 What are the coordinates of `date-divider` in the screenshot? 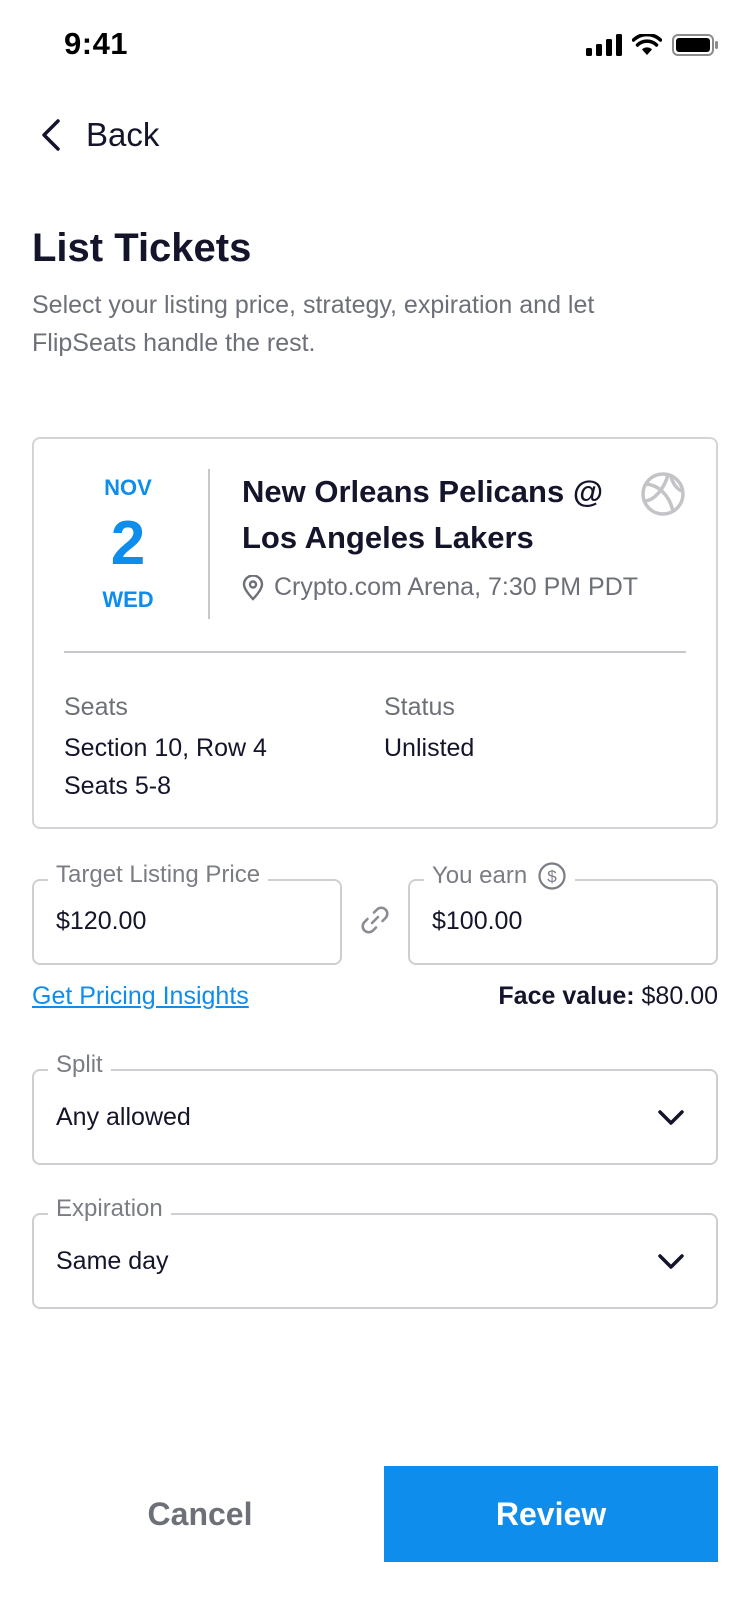 It's located at (209, 544).